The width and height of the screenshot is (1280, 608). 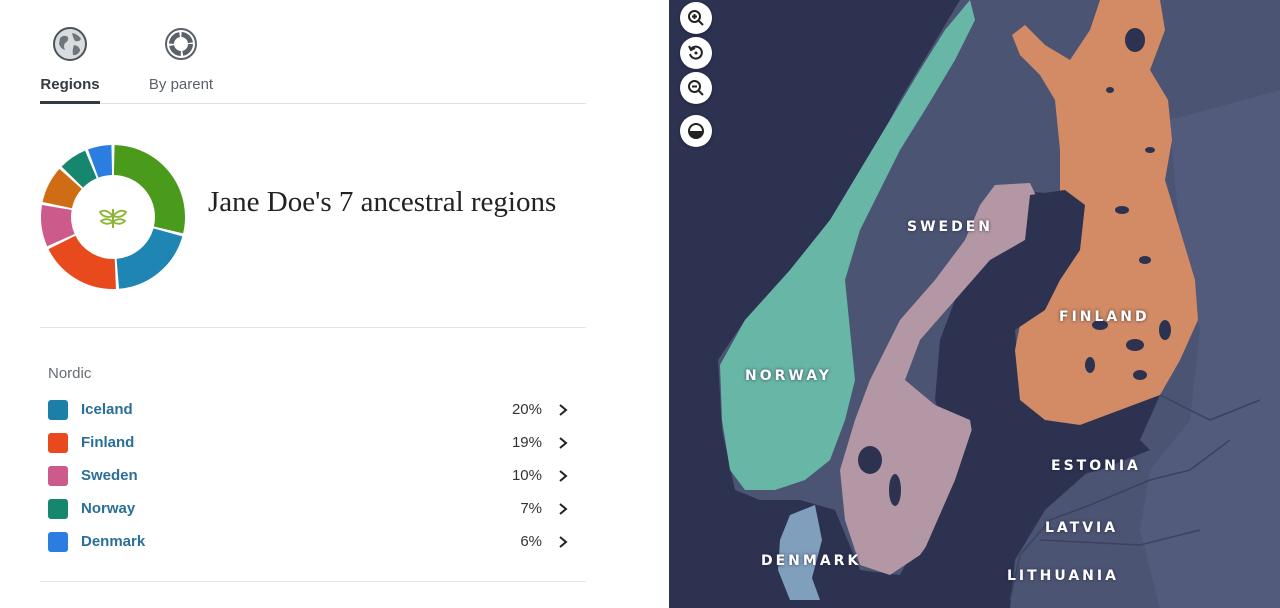 I want to click on map-label-denmark: DENMARK, so click(x=811, y=561).